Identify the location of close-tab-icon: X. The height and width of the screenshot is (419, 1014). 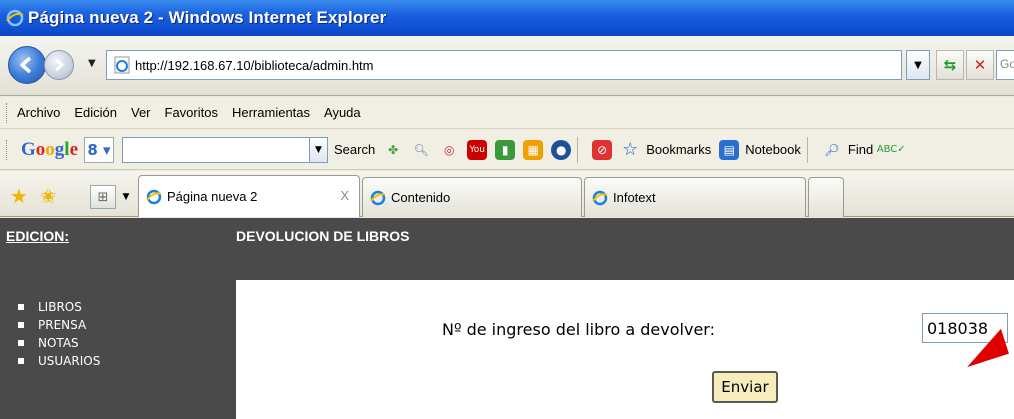
(344, 195).